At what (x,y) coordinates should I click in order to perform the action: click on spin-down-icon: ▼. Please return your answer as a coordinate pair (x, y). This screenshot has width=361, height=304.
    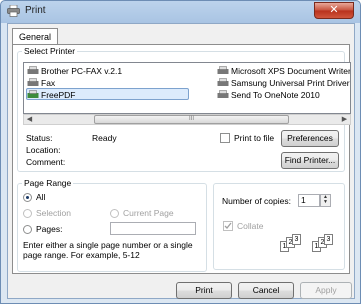
    Looking at the image, I should click on (325, 202).